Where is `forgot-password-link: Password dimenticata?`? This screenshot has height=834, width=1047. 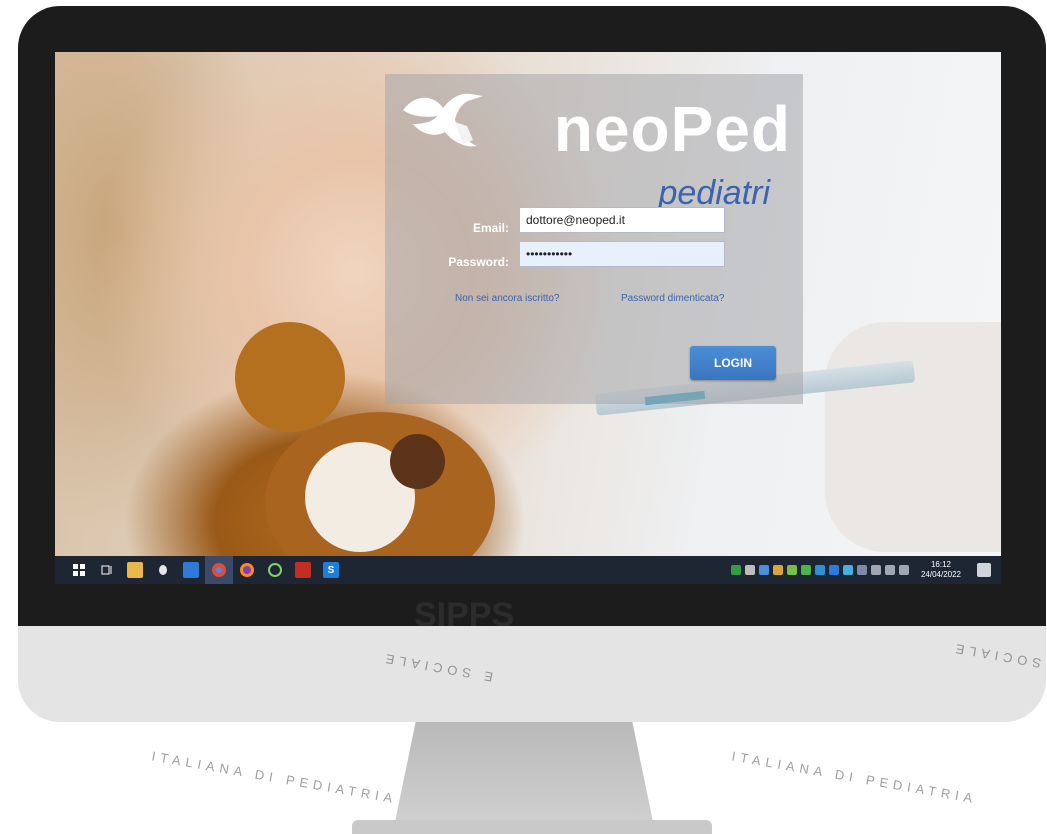
forgot-password-link: Password dimenticata? is located at coordinates (672, 298).